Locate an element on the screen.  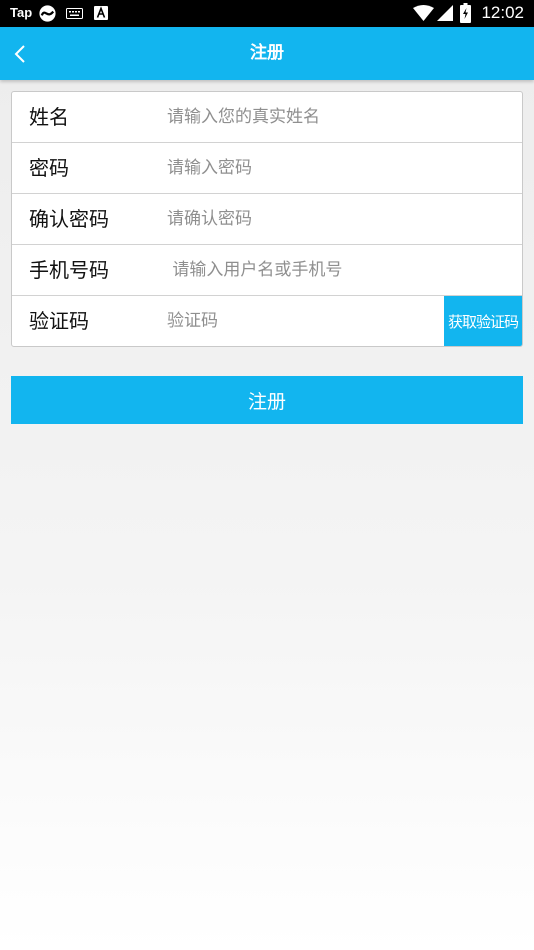
phone-input is located at coordinates (307, 270).